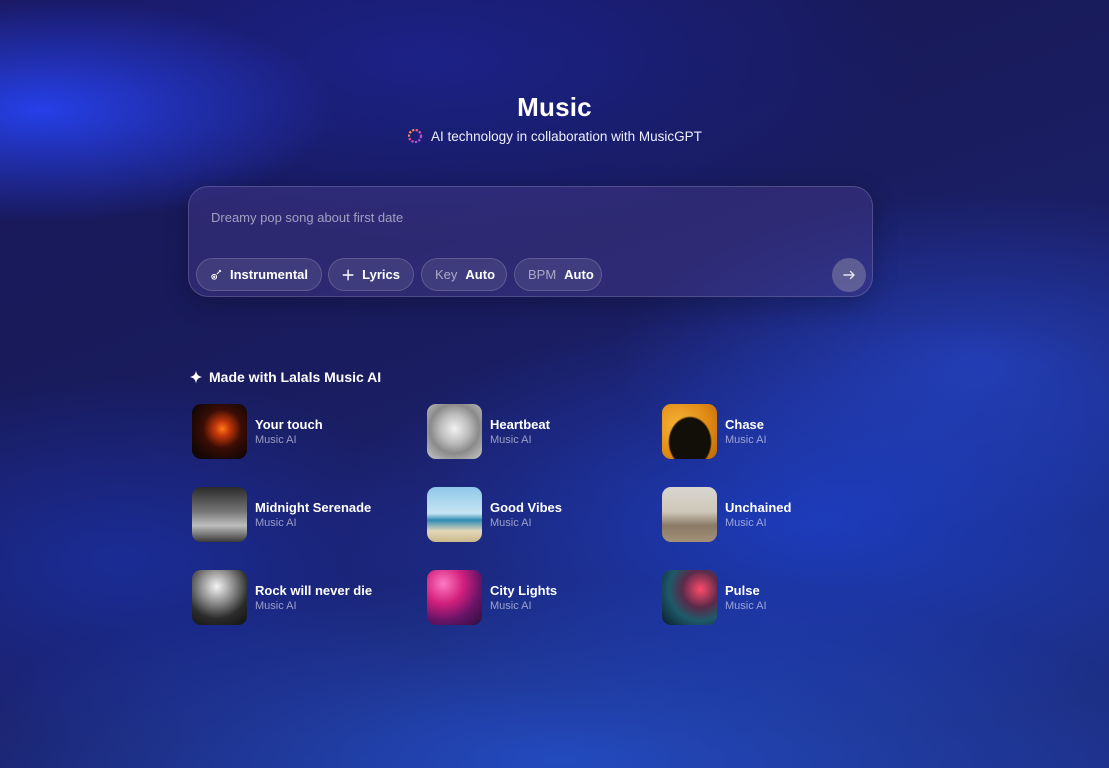  Describe the element at coordinates (196, 377) in the screenshot. I see `sparkle-icon` at that location.